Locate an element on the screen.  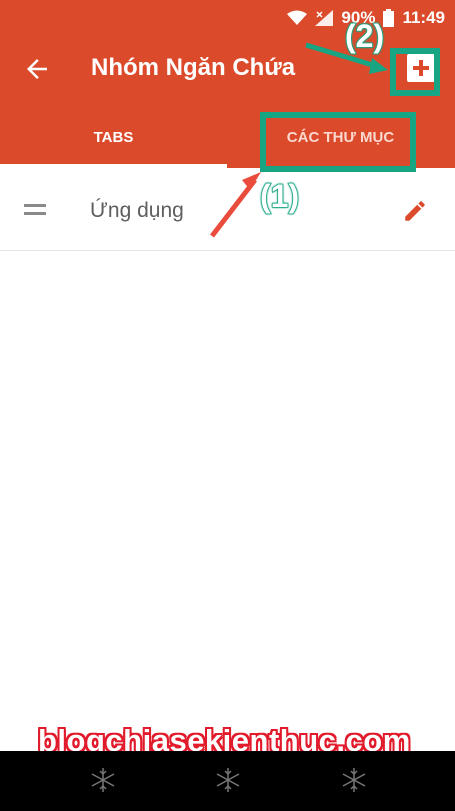
home-snowflake-icon is located at coordinates (228, 780).